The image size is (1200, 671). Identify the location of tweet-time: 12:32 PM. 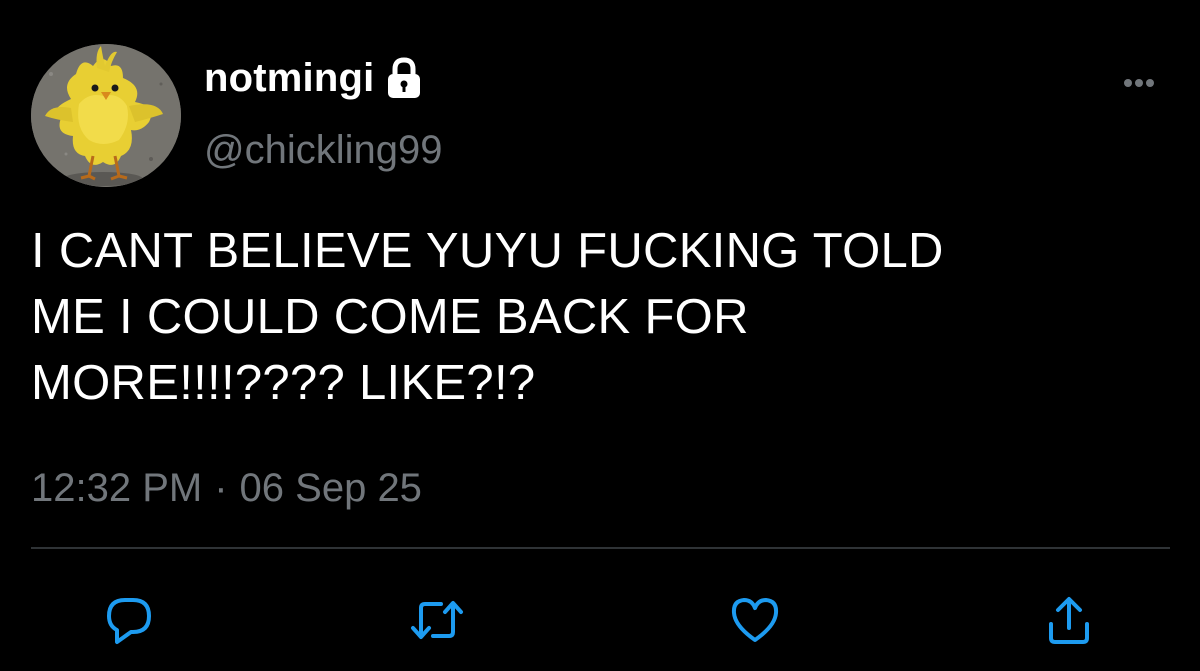
(117, 488).